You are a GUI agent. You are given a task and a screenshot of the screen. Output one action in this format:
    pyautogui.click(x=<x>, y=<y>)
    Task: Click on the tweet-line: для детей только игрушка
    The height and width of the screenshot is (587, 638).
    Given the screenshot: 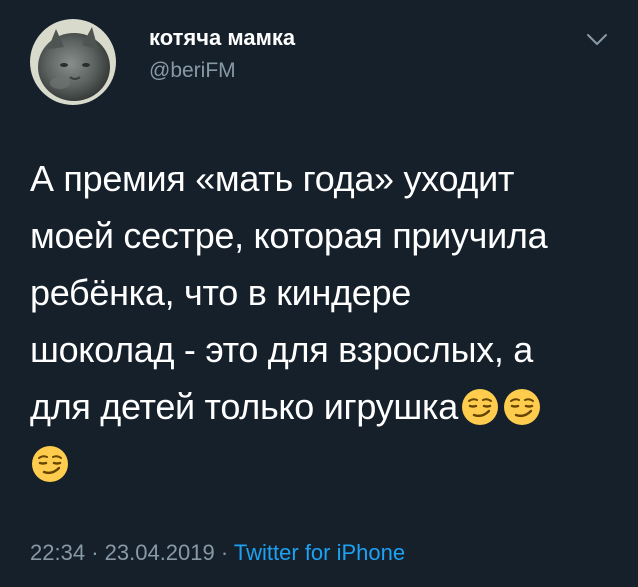 What is the action you would take?
    pyautogui.click(x=244, y=406)
    